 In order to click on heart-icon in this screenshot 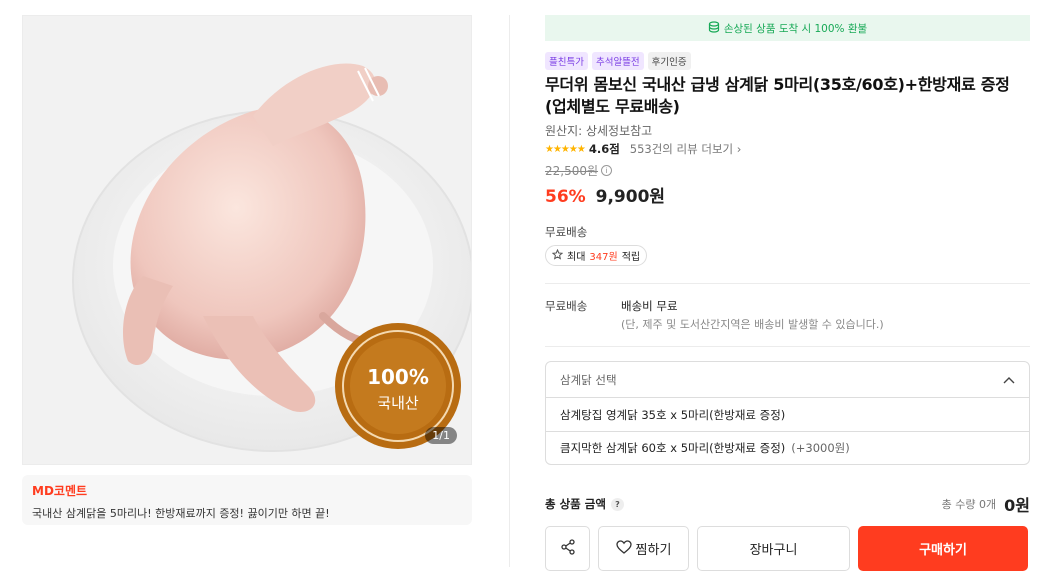, I will do `click(623, 548)`.